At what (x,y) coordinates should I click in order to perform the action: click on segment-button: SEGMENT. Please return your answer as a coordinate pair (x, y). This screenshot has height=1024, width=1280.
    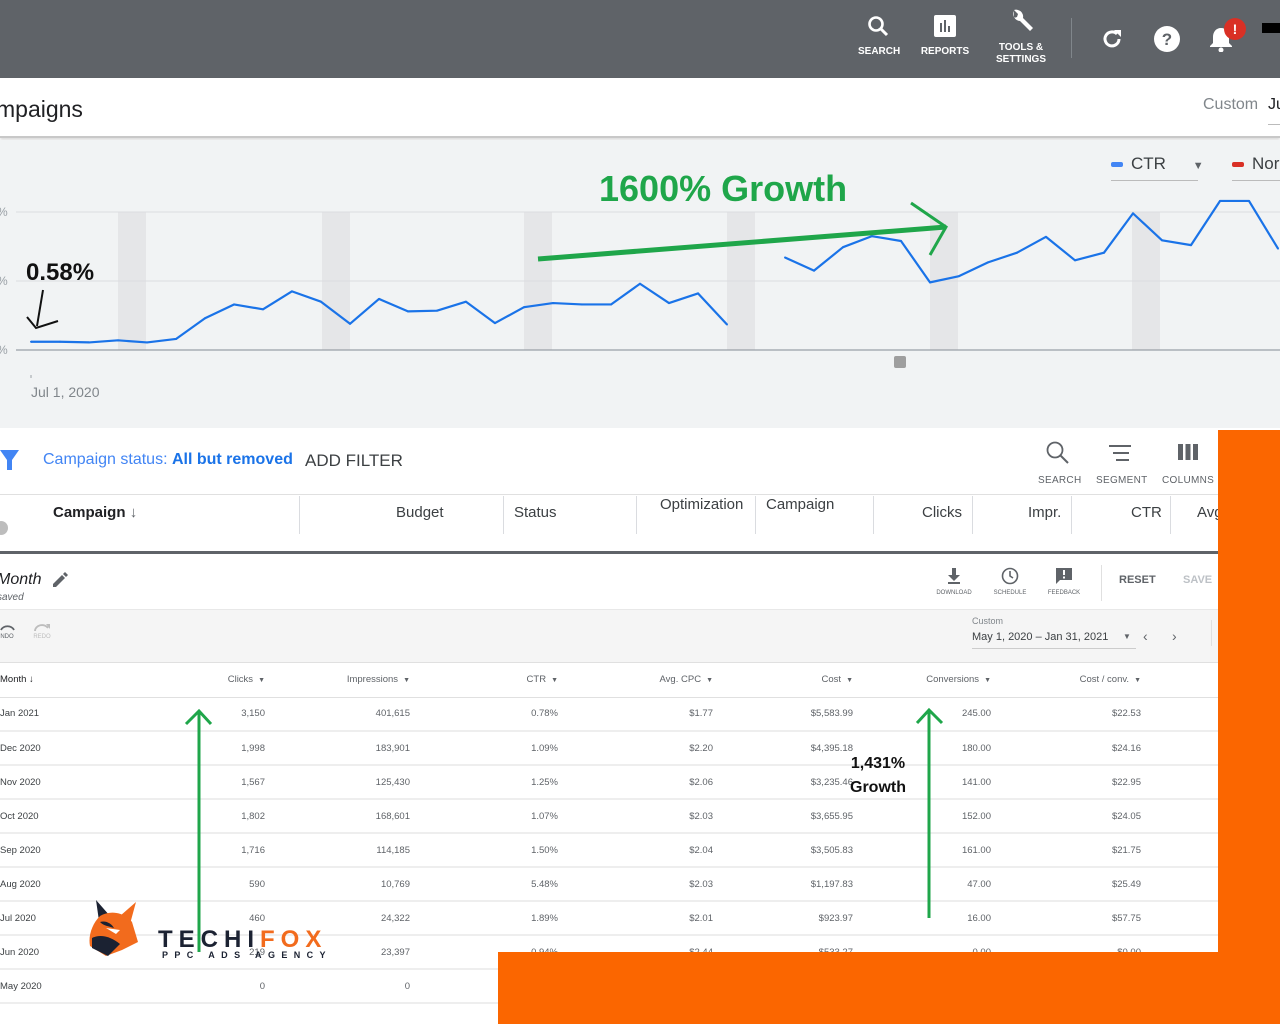
    Looking at the image, I should click on (1121, 463).